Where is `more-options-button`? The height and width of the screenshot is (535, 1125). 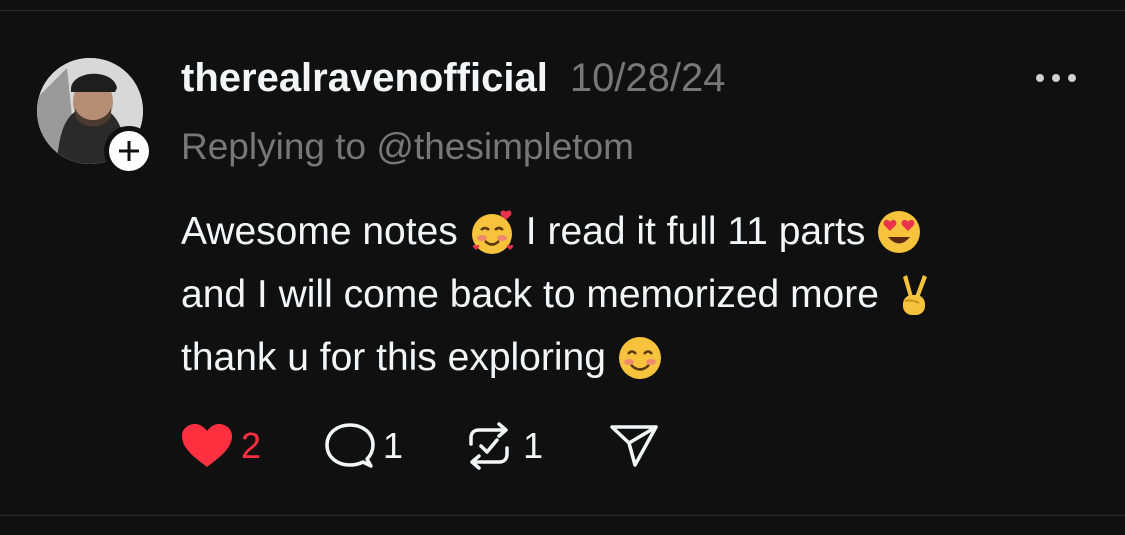
more-options-button is located at coordinates (1056, 78).